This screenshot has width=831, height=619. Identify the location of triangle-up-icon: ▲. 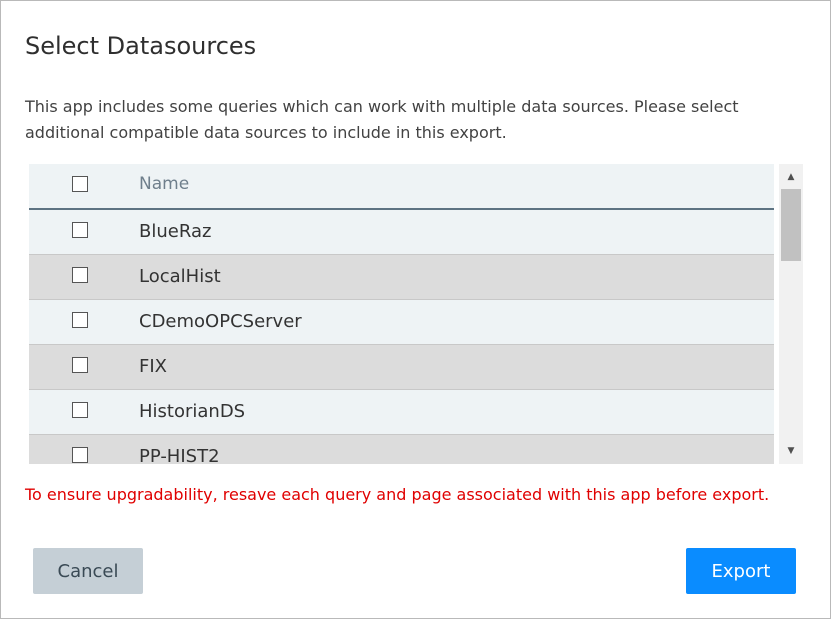
(791, 177).